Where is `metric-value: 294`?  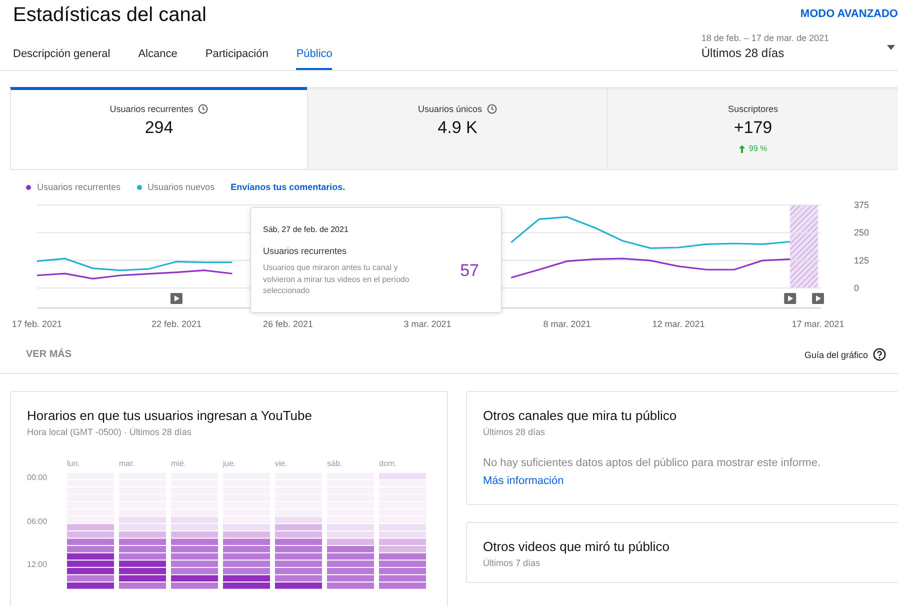
metric-value: 294 is located at coordinates (159, 128).